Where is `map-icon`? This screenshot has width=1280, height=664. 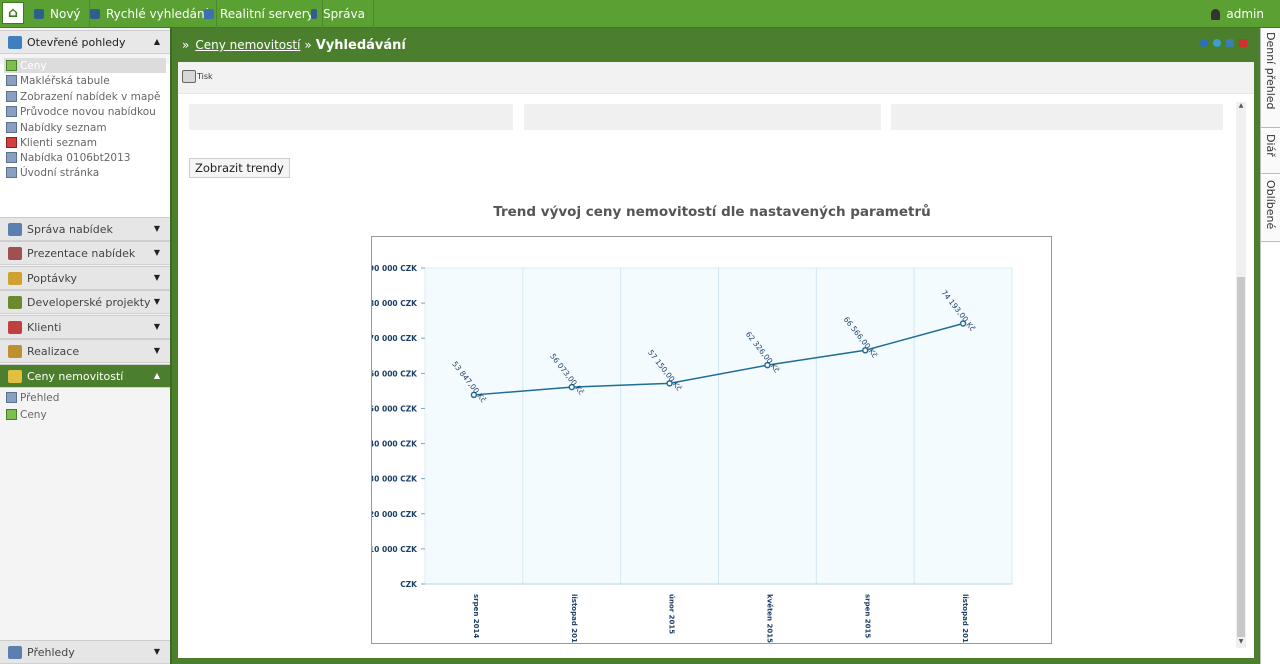
map-icon is located at coordinates (11, 96).